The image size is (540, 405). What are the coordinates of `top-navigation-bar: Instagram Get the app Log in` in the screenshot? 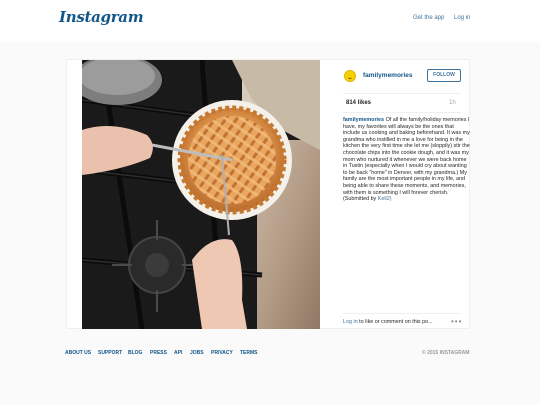 It's located at (270, 21).